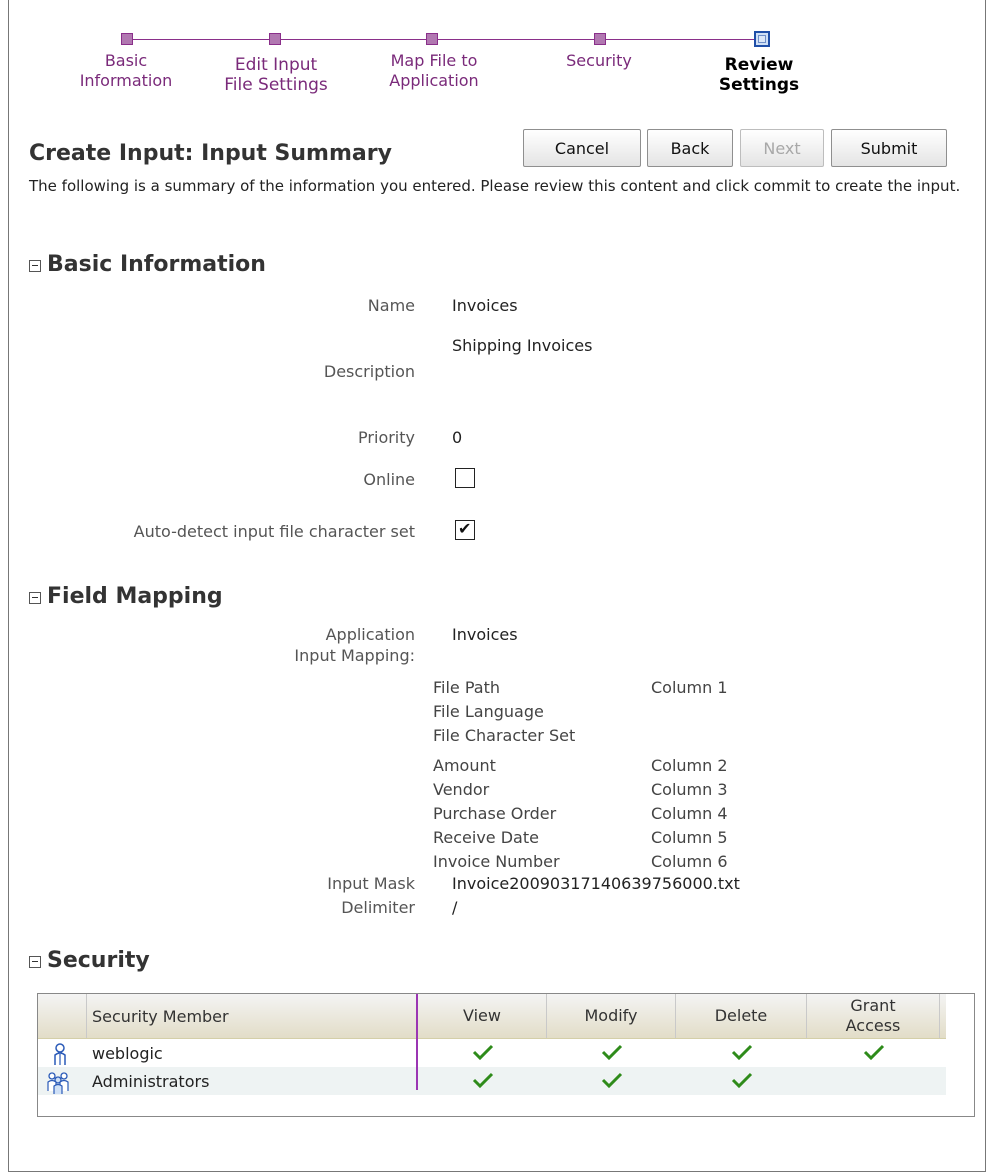 The width and height of the screenshot is (989, 1175). What do you see at coordinates (98, 960) in the screenshot?
I see `section-title-security: Security` at bounding box center [98, 960].